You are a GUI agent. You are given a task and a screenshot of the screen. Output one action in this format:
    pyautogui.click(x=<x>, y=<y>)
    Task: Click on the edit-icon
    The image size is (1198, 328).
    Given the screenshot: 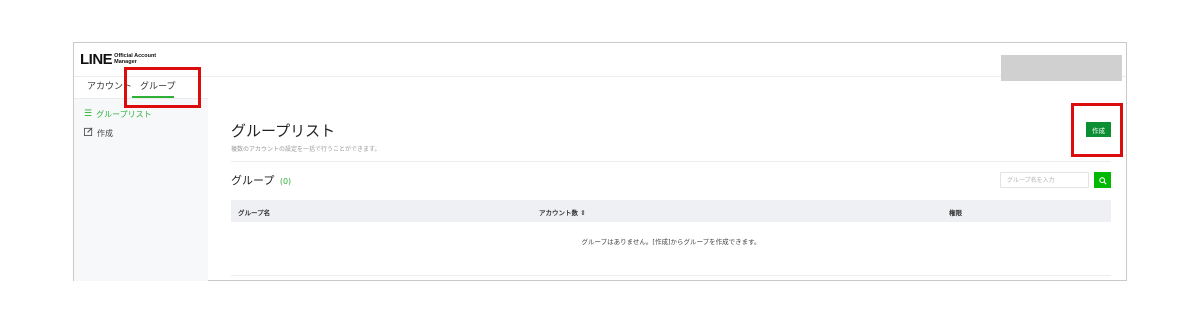 What is the action you would take?
    pyautogui.click(x=88, y=133)
    